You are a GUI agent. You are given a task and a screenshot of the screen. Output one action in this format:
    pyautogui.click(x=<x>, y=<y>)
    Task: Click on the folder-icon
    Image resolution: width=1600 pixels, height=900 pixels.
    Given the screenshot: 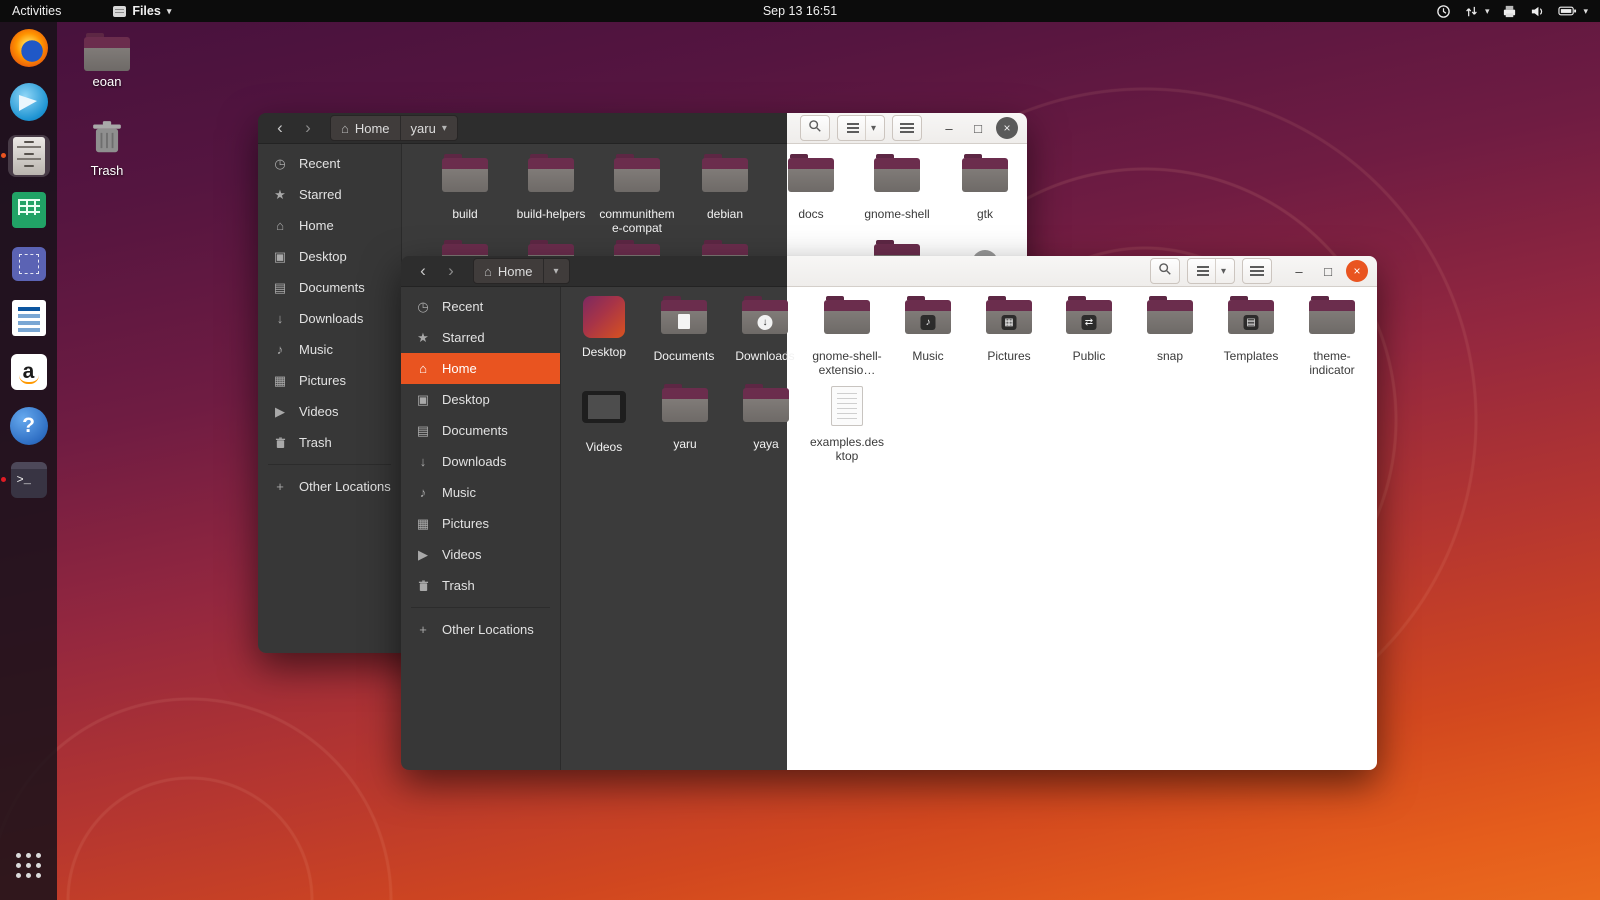 What is the action you would take?
    pyautogui.click(x=685, y=403)
    